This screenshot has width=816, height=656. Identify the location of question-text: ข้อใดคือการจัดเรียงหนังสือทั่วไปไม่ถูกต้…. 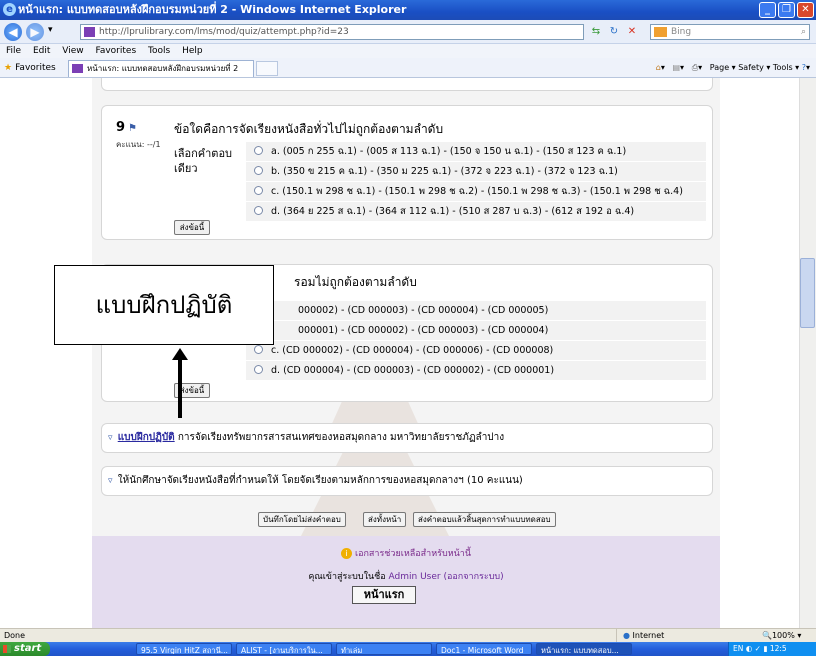
(309, 129).